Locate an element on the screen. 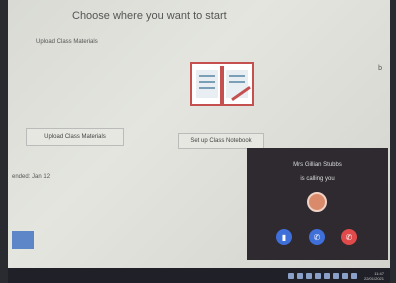 Image resolution: width=396 pixels, height=283 pixels. clock: 11:47 22/01/2021 is located at coordinates (374, 276).